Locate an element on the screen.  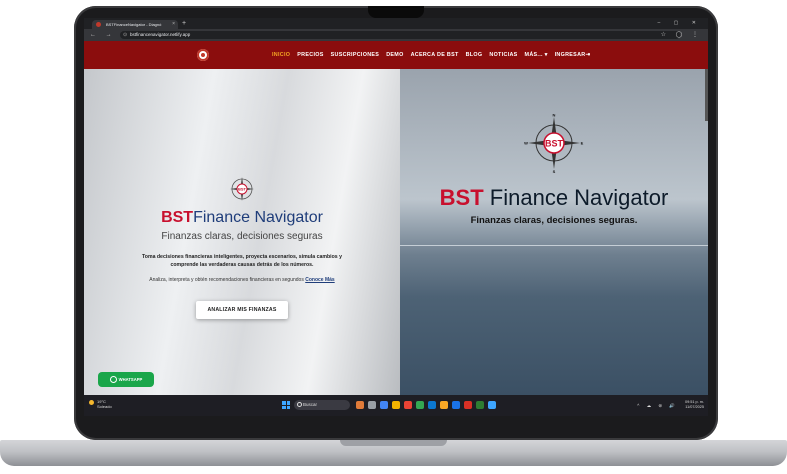
whatsapp-button: WHATSAPP is located at coordinates (126, 379).